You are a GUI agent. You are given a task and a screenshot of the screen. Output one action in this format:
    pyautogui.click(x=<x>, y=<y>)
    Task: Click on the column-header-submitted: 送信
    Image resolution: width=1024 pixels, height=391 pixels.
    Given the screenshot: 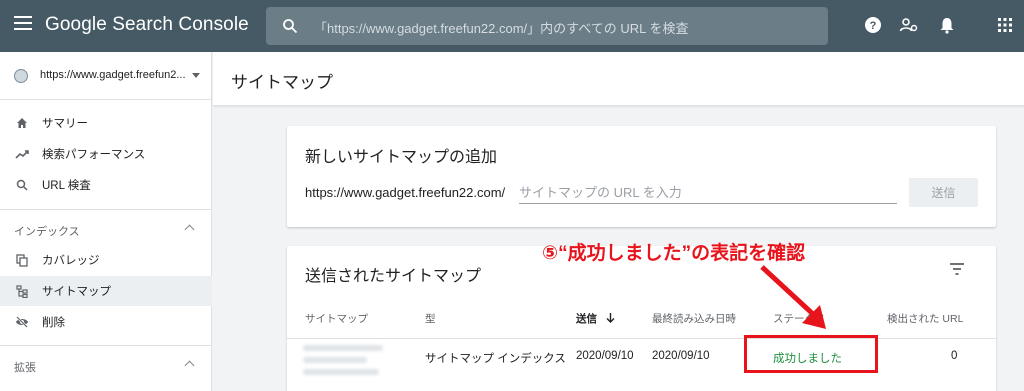 What is the action you would take?
    pyautogui.click(x=595, y=318)
    